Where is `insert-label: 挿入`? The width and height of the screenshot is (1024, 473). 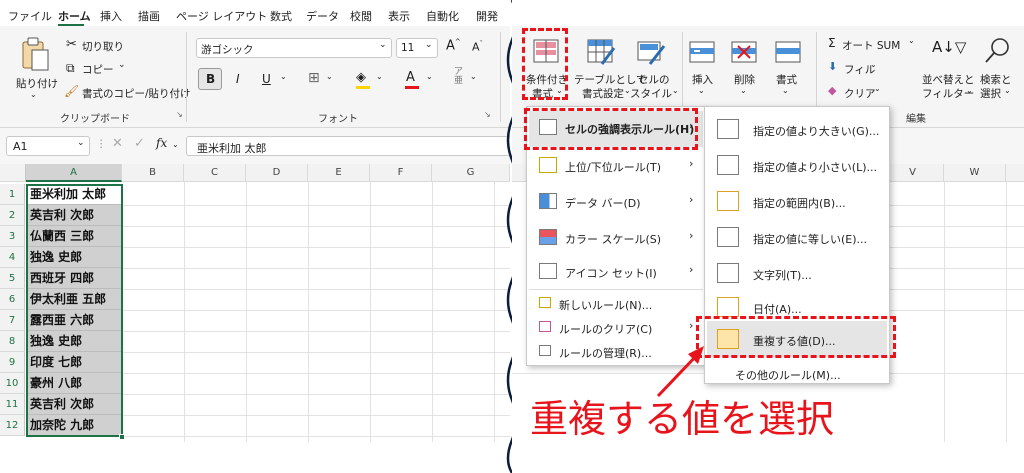 insert-label: 挿入 is located at coordinates (702, 79).